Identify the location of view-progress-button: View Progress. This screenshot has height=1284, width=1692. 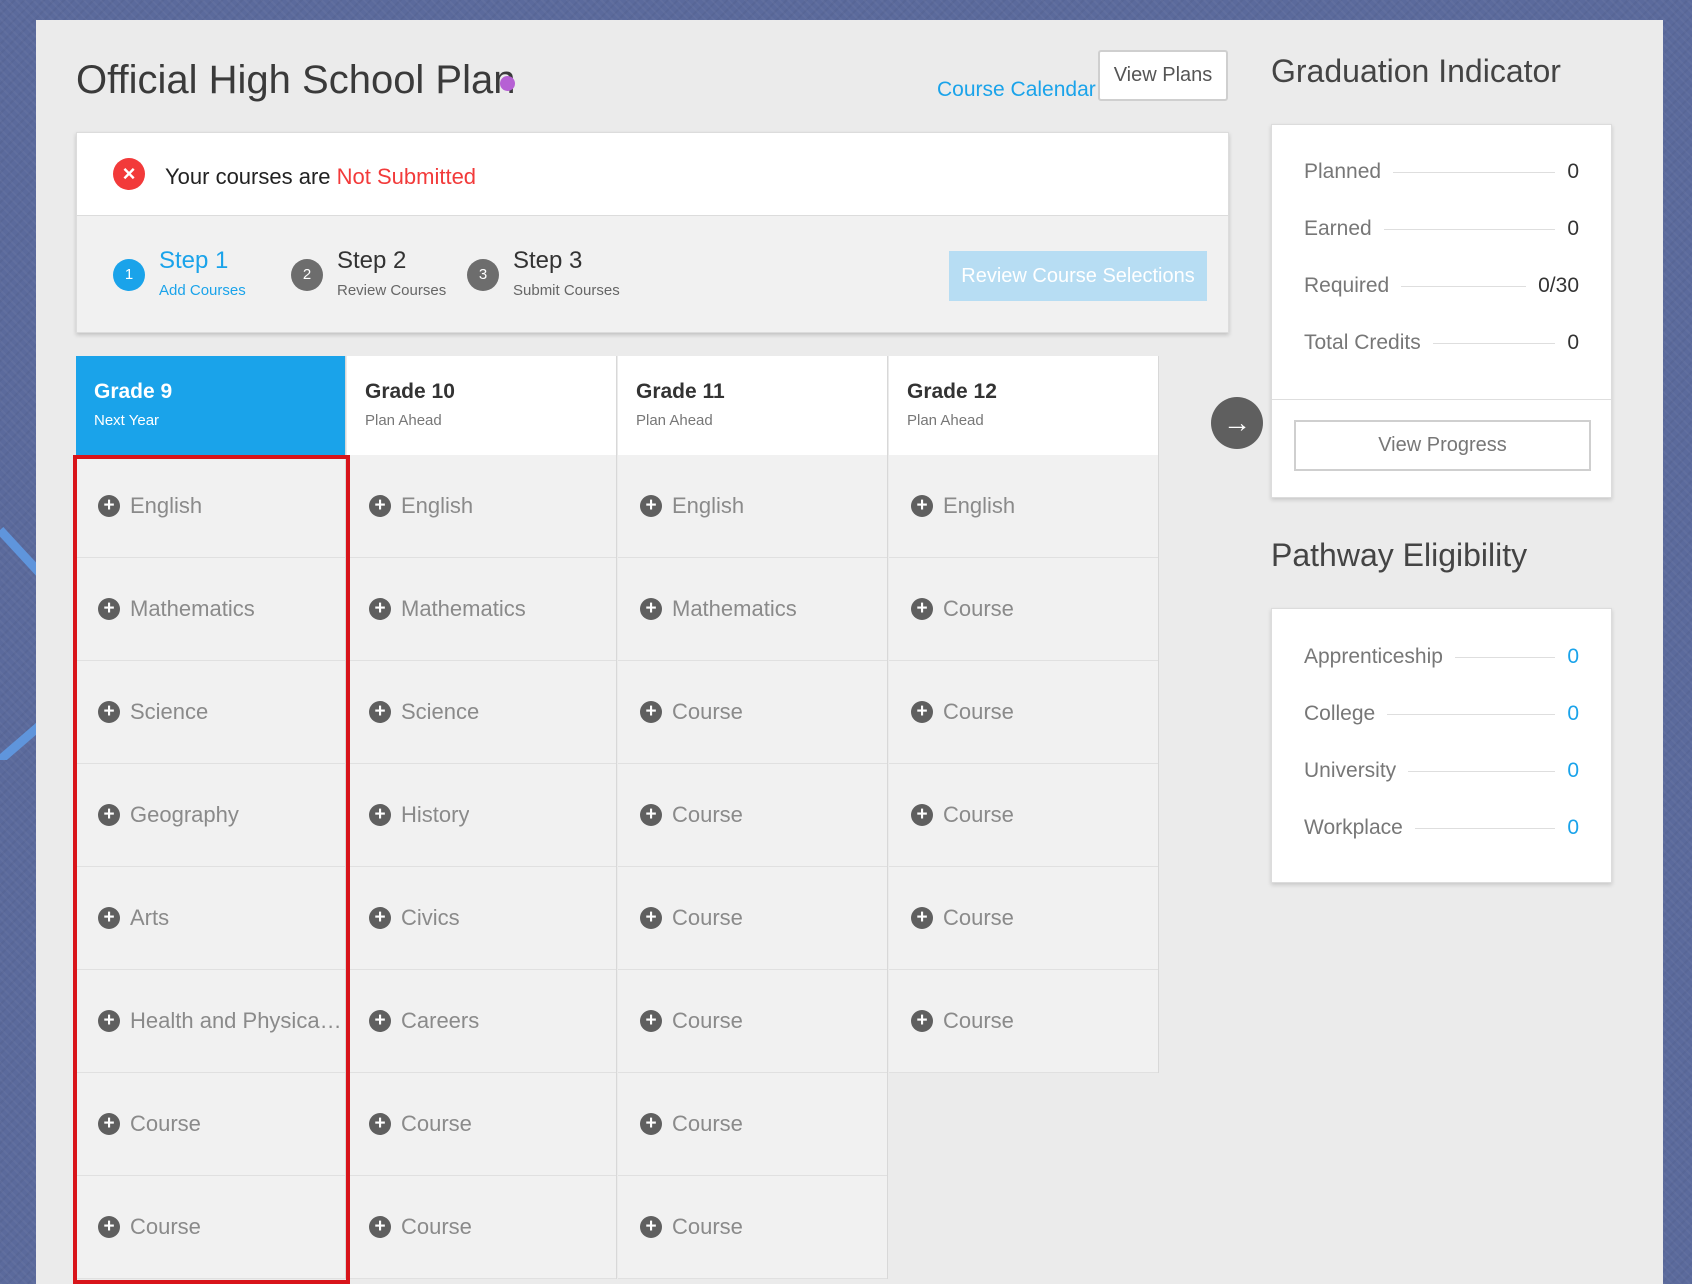
(1442, 445).